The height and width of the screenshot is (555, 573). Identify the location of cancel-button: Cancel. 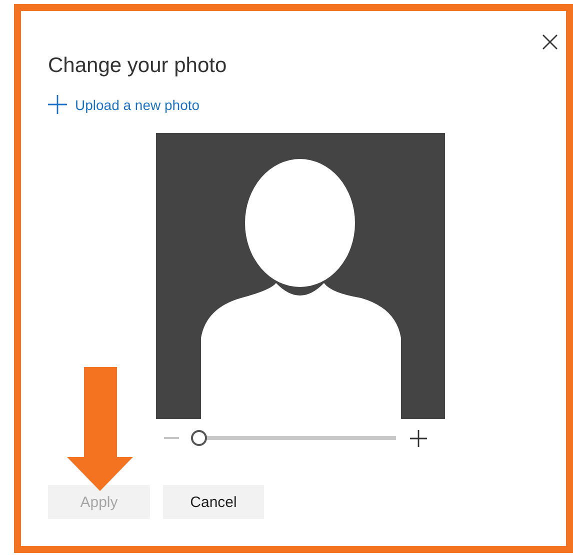
(213, 502).